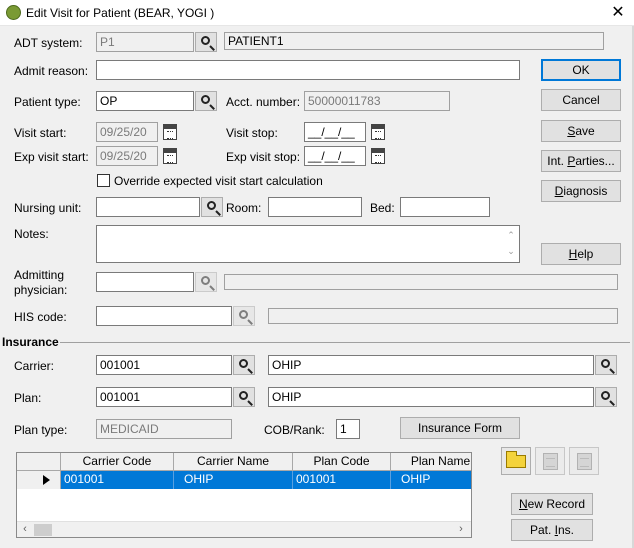 The width and height of the screenshot is (634, 548). What do you see at coordinates (117, 462) in the screenshot?
I see `grid-header-carrier-code: Carrier Code` at bounding box center [117, 462].